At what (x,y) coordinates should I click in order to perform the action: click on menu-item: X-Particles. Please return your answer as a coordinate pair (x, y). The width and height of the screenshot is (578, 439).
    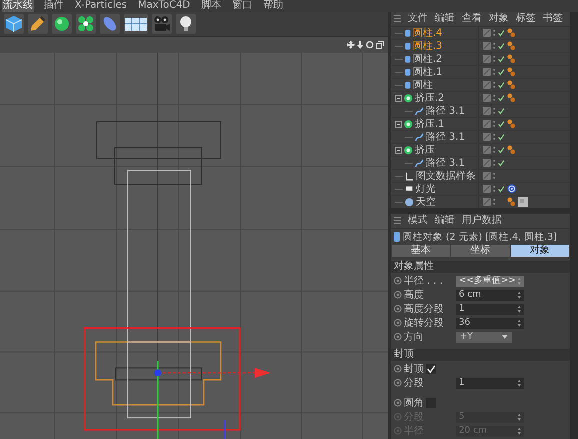
    Looking at the image, I should click on (101, 6).